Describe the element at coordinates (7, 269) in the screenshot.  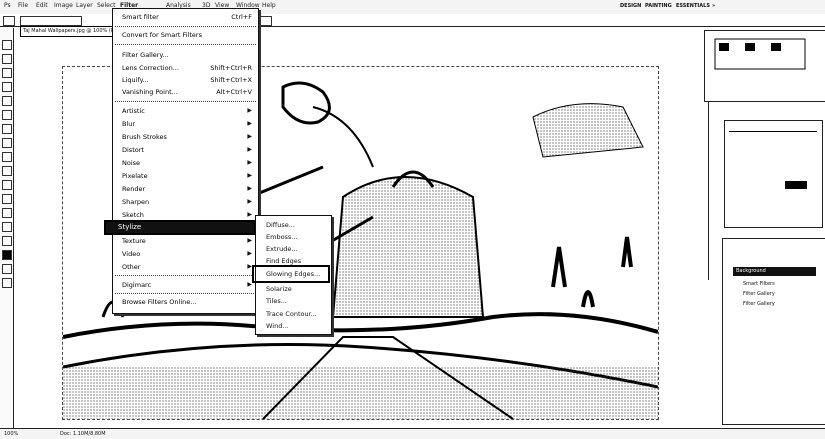
I see `background-color-icon` at that location.